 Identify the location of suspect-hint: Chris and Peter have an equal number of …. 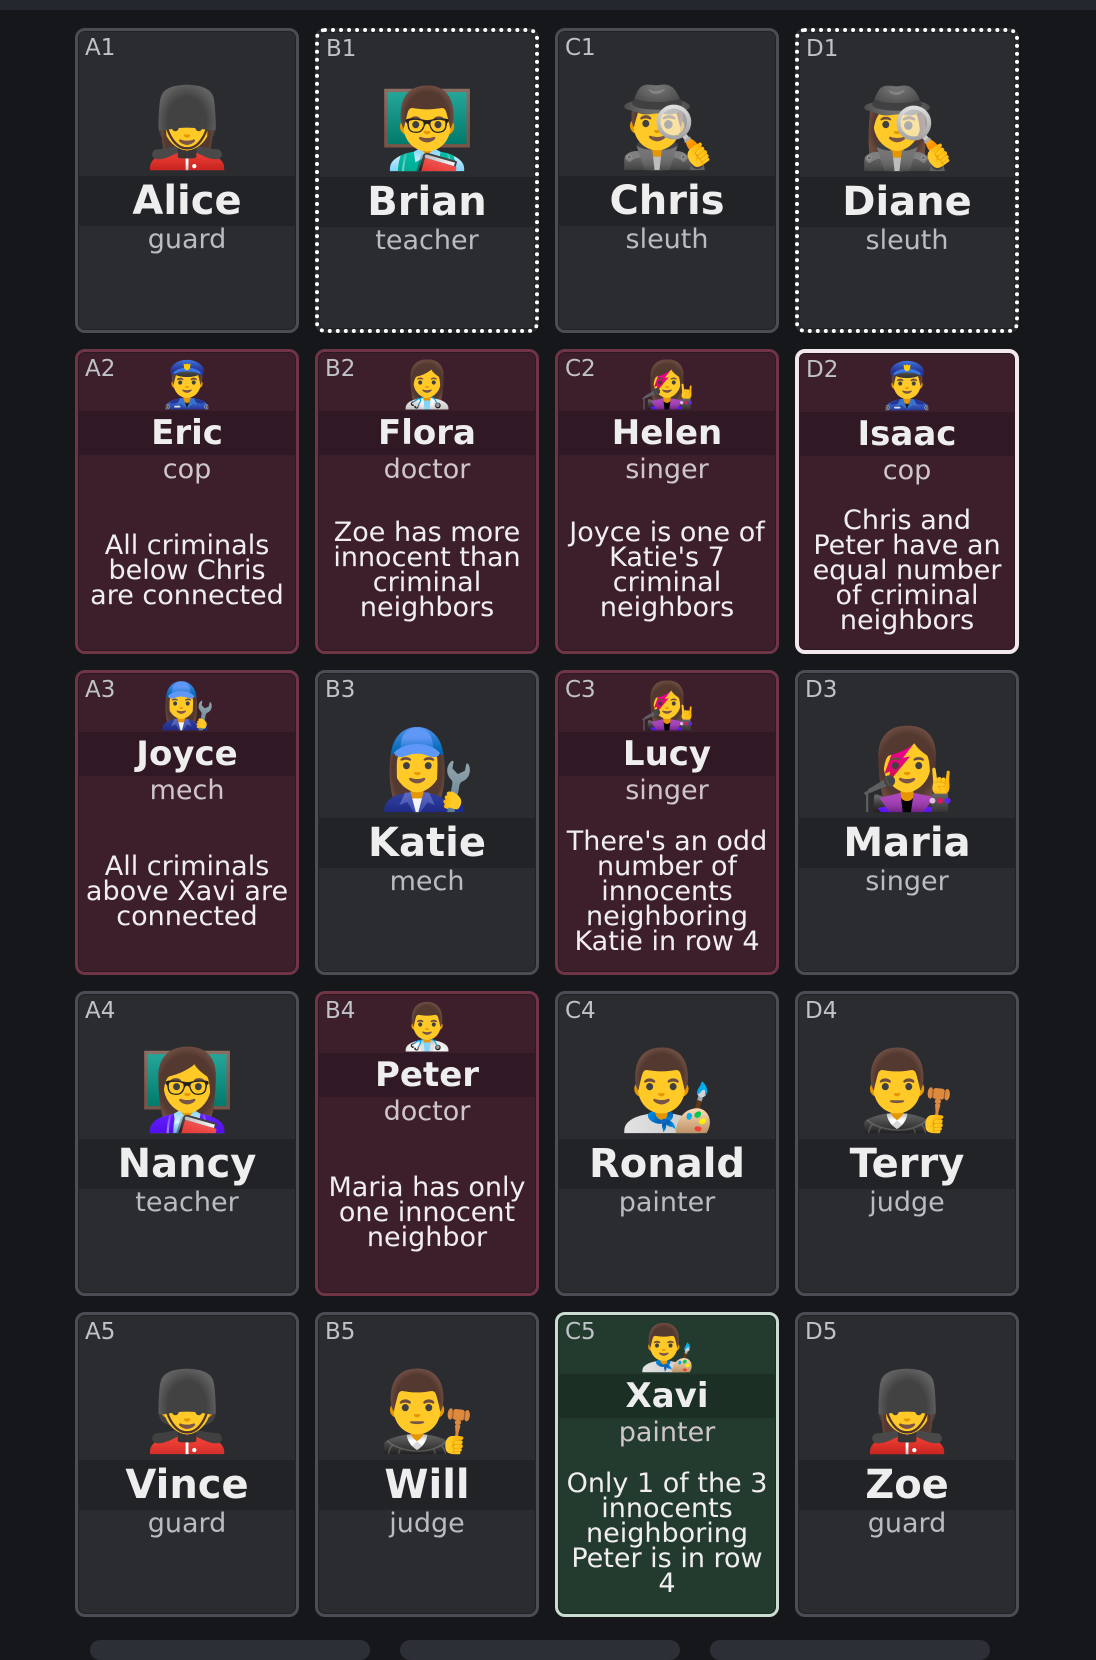
(907, 570).